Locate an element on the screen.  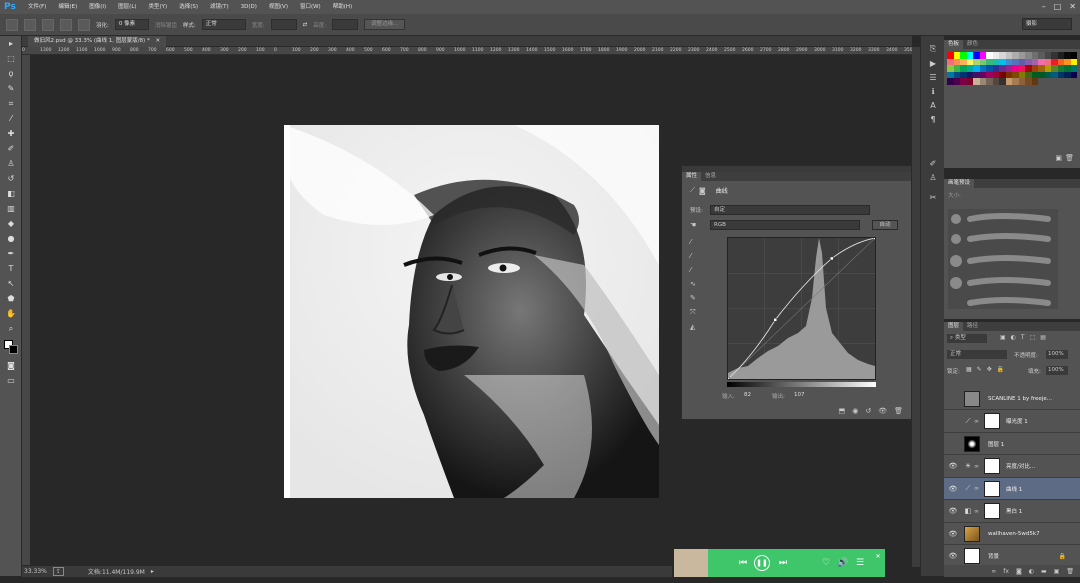
tab-properties: 属性 is located at coordinates (692, 176).